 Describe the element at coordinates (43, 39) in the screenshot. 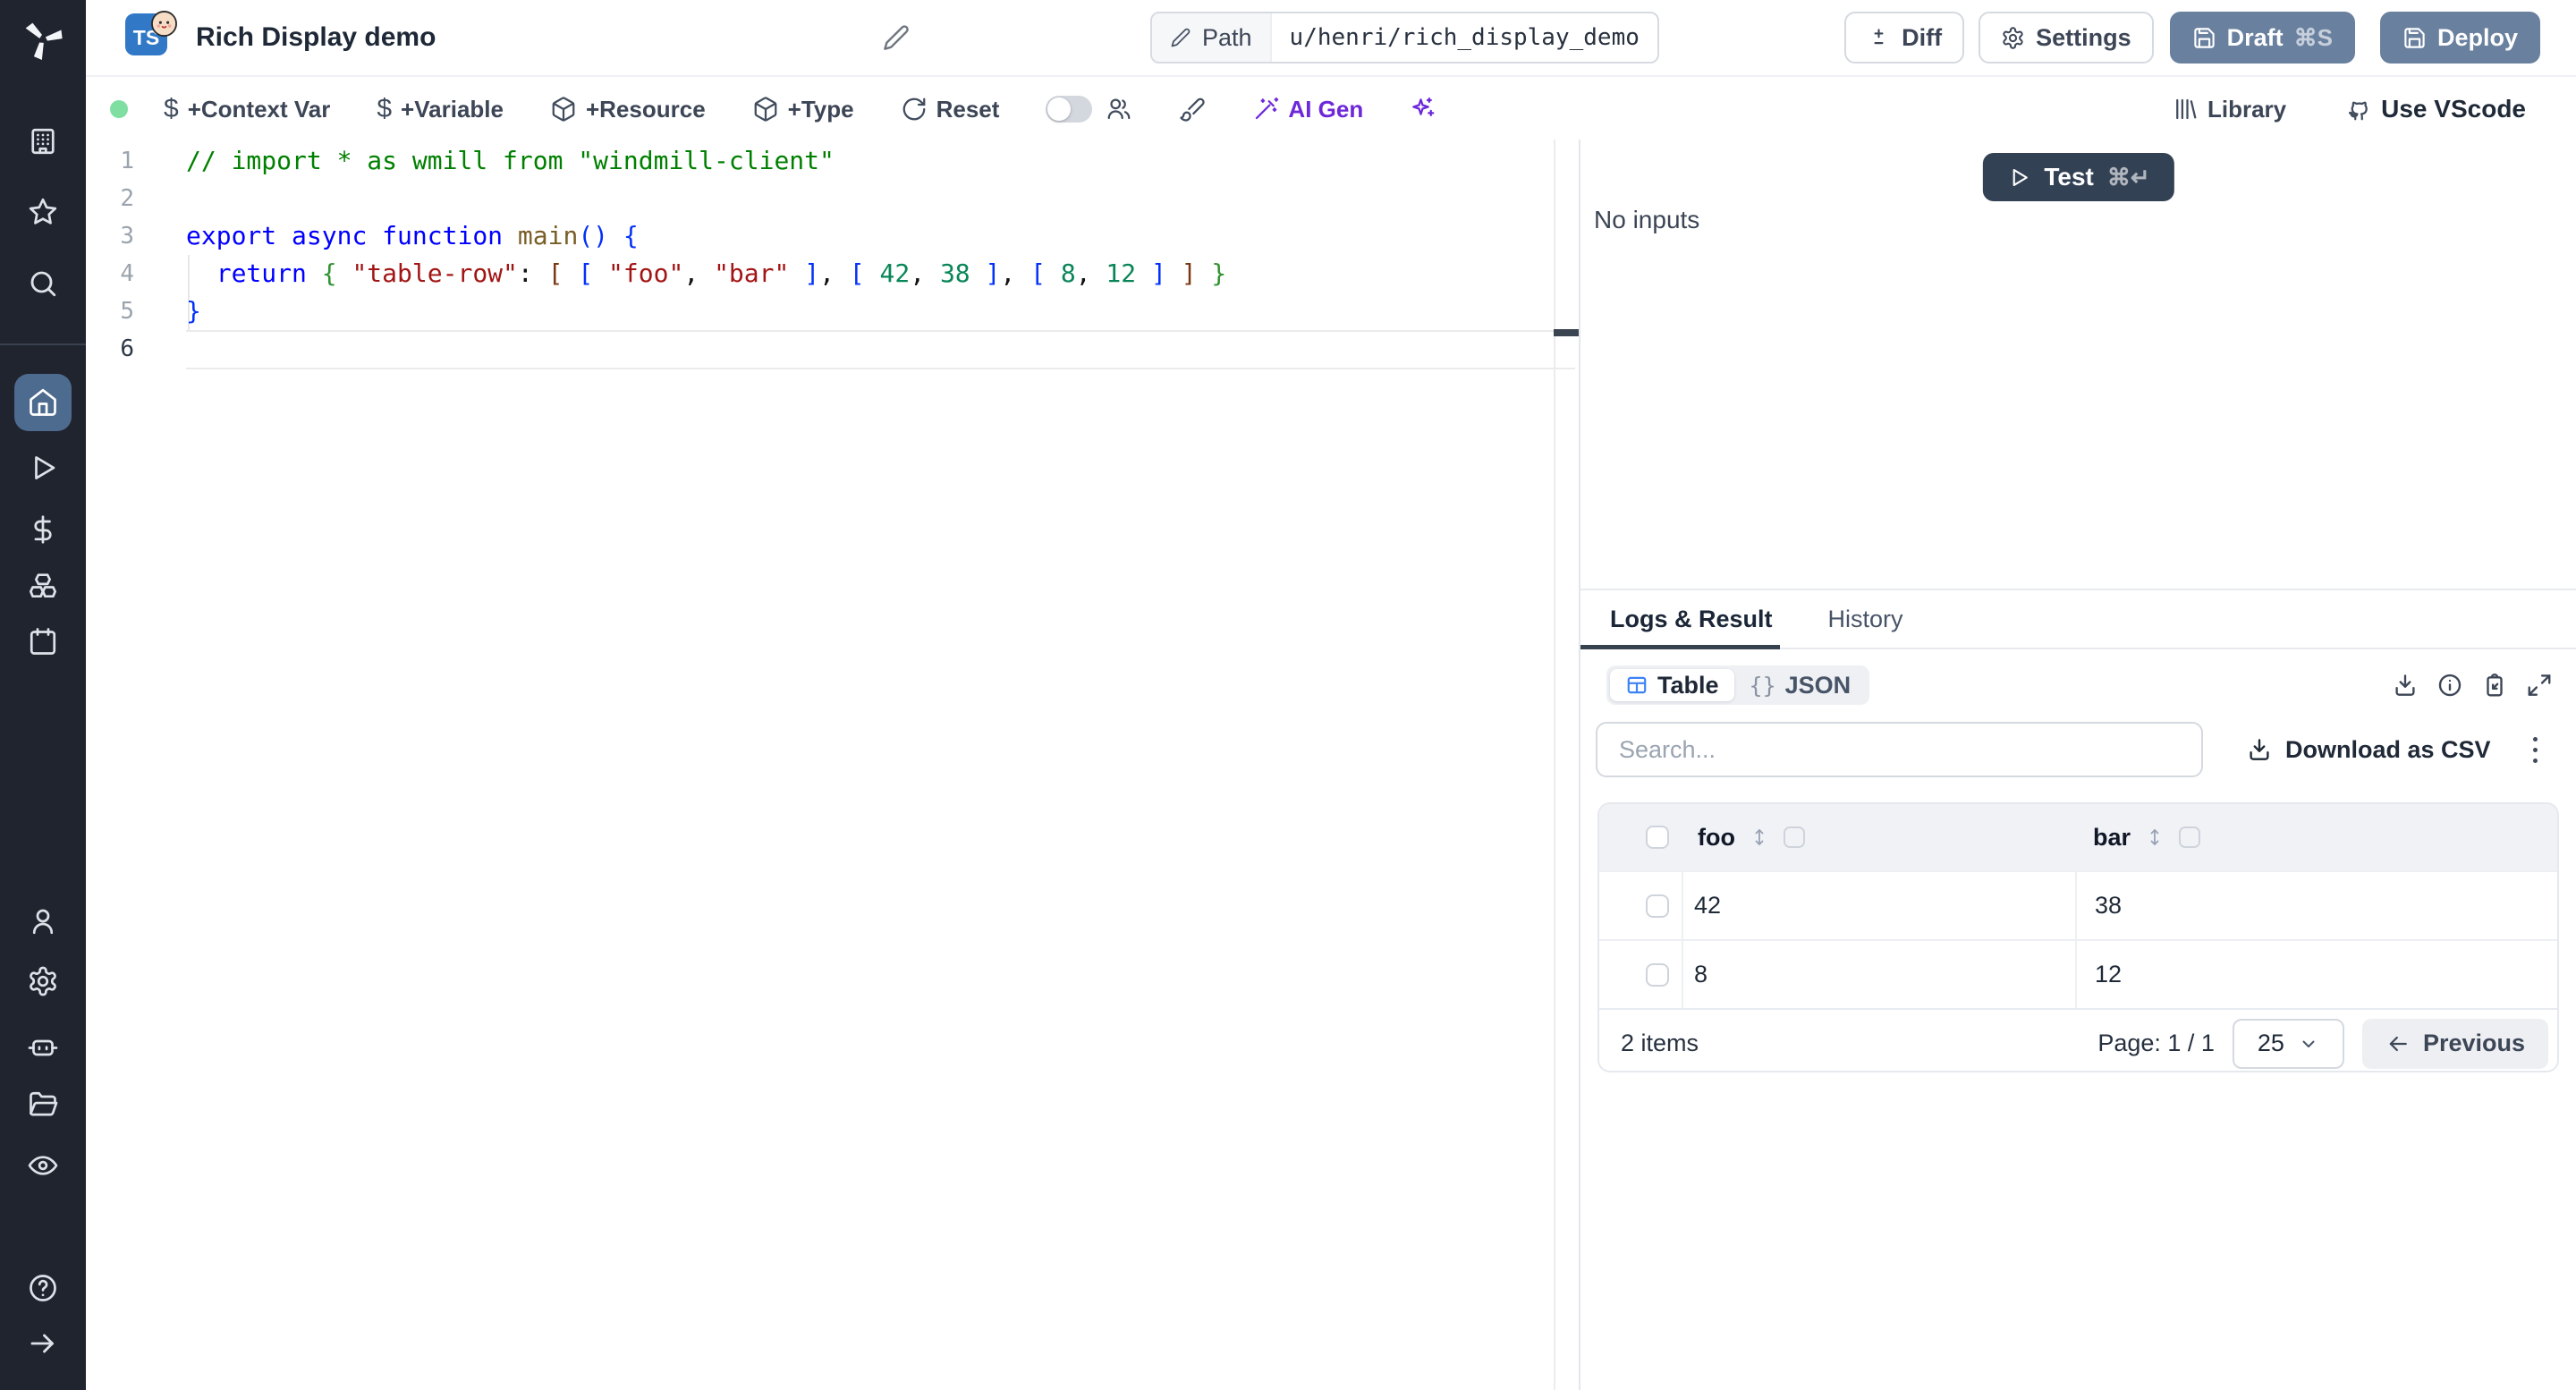

I see `windmill-logo` at that location.